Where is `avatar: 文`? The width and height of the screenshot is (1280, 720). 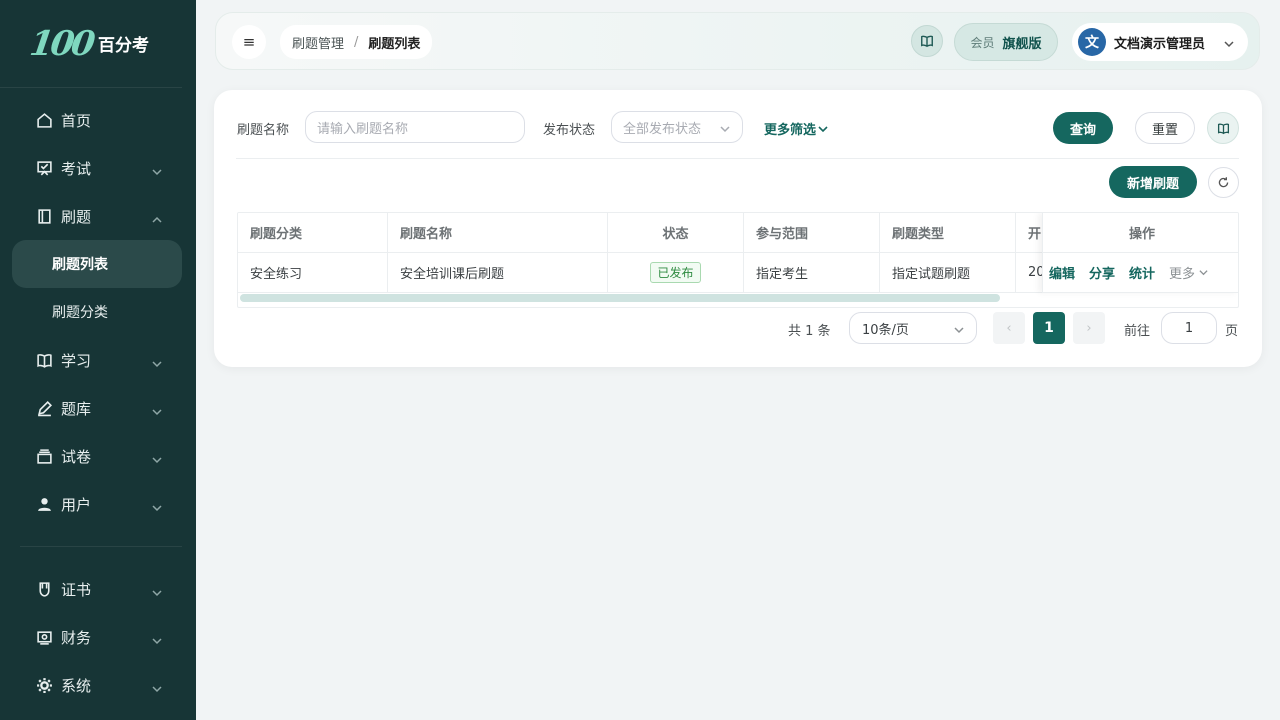
avatar: 文 is located at coordinates (1092, 42).